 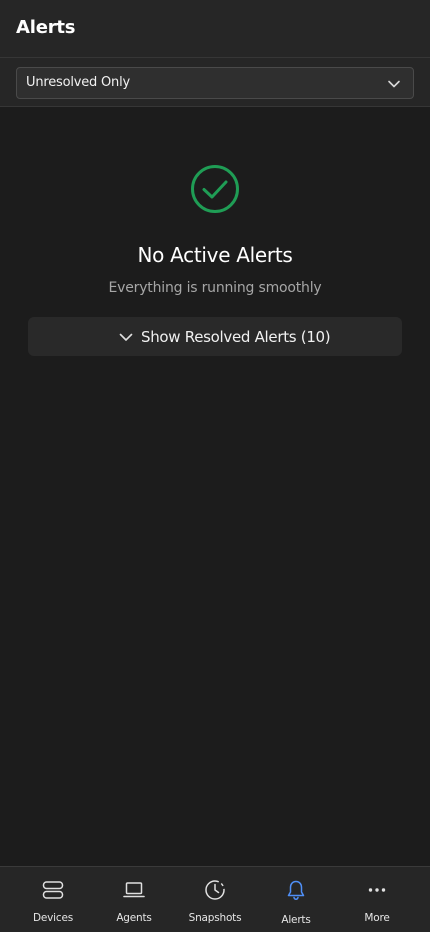 What do you see at coordinates (215, 918) in the screenshot?
I see `tab-label: Snapshots` at bounding box center [215, 918].